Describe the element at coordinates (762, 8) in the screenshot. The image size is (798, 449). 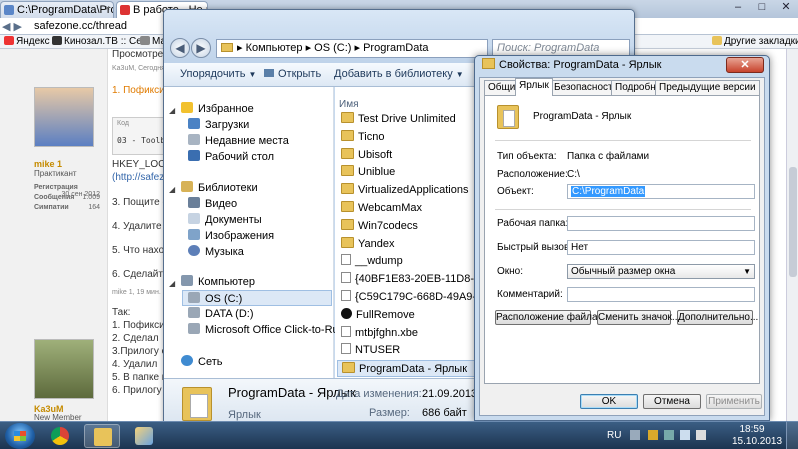
I see `maximize-icon: □` at that location.